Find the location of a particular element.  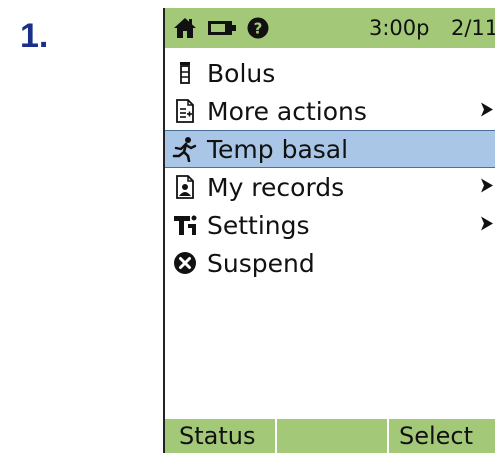

menu-item-label: Settings is located at coordinates (258, 225).